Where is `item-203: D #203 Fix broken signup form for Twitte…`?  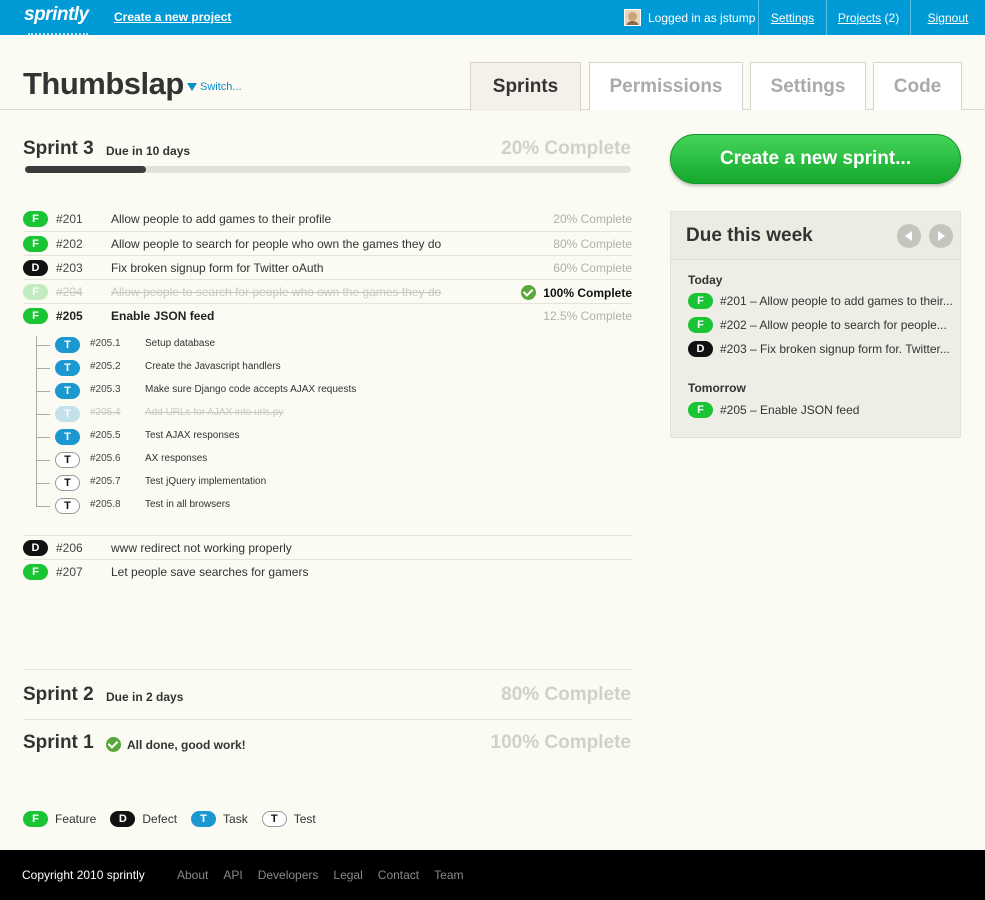 item-203: D #203 Fix broken signup form for Twitte… is located at coordinates (327, 267).